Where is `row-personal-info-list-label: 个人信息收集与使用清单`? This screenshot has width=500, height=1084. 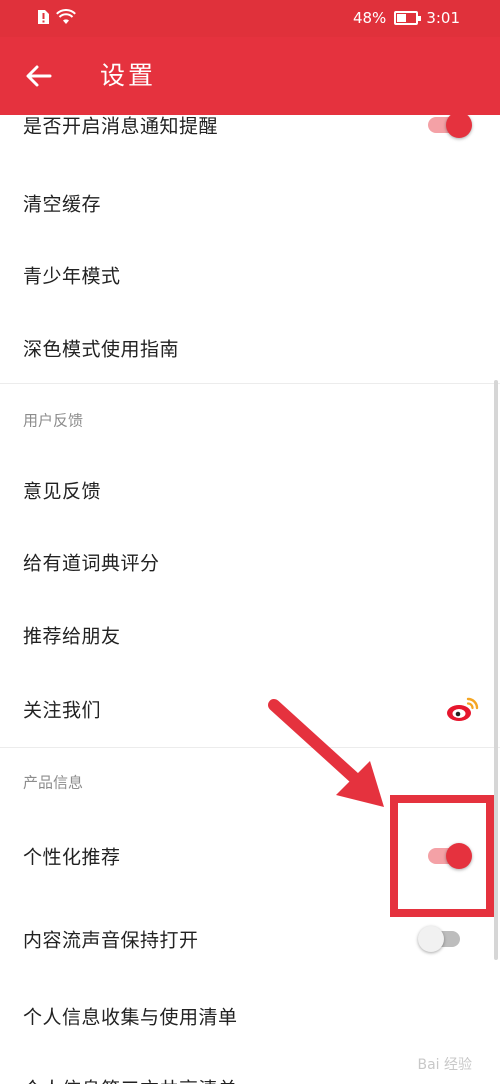 row-personal-info-list-label: 个人信息收集与使用清单 is located at coordinates (130, 1017).